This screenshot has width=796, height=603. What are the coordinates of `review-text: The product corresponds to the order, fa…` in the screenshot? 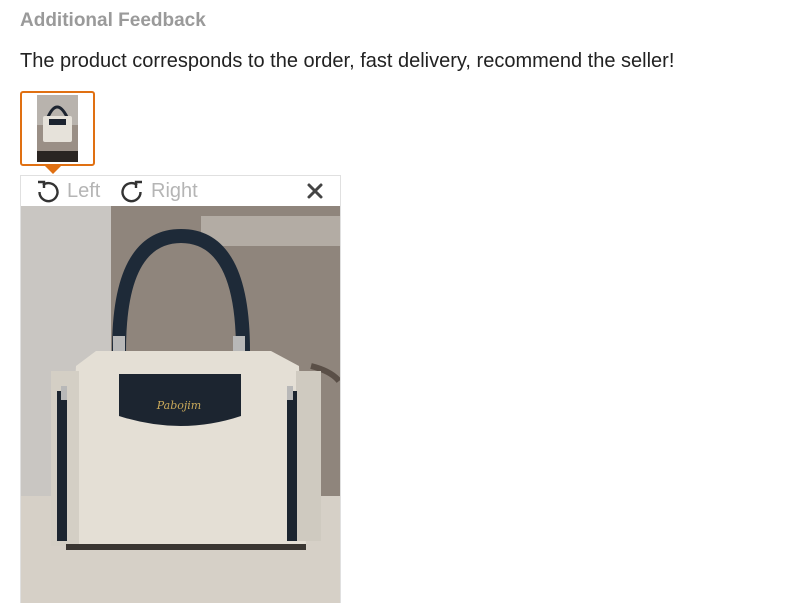 It's located at (347, 61).